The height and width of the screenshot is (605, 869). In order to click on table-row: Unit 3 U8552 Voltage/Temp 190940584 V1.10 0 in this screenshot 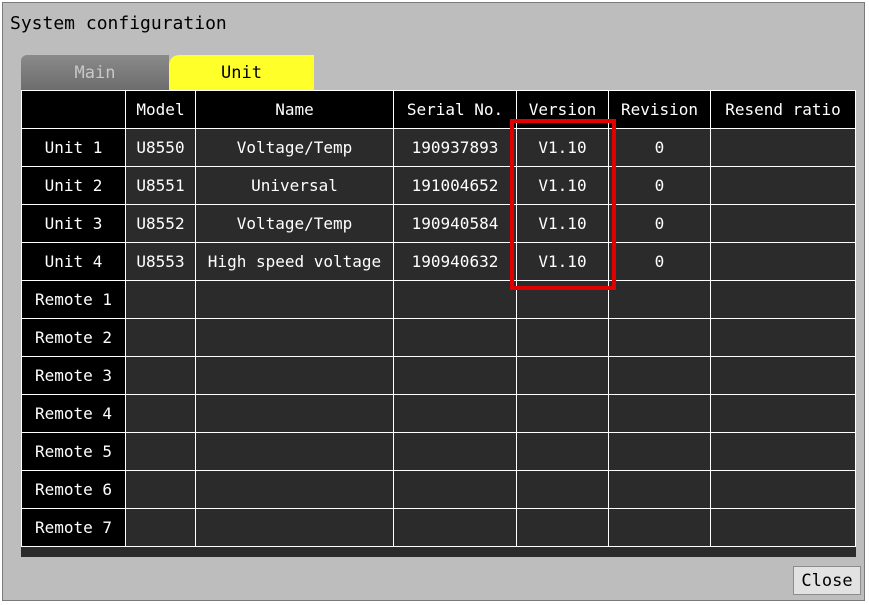, I will do `click(438, 223)`.